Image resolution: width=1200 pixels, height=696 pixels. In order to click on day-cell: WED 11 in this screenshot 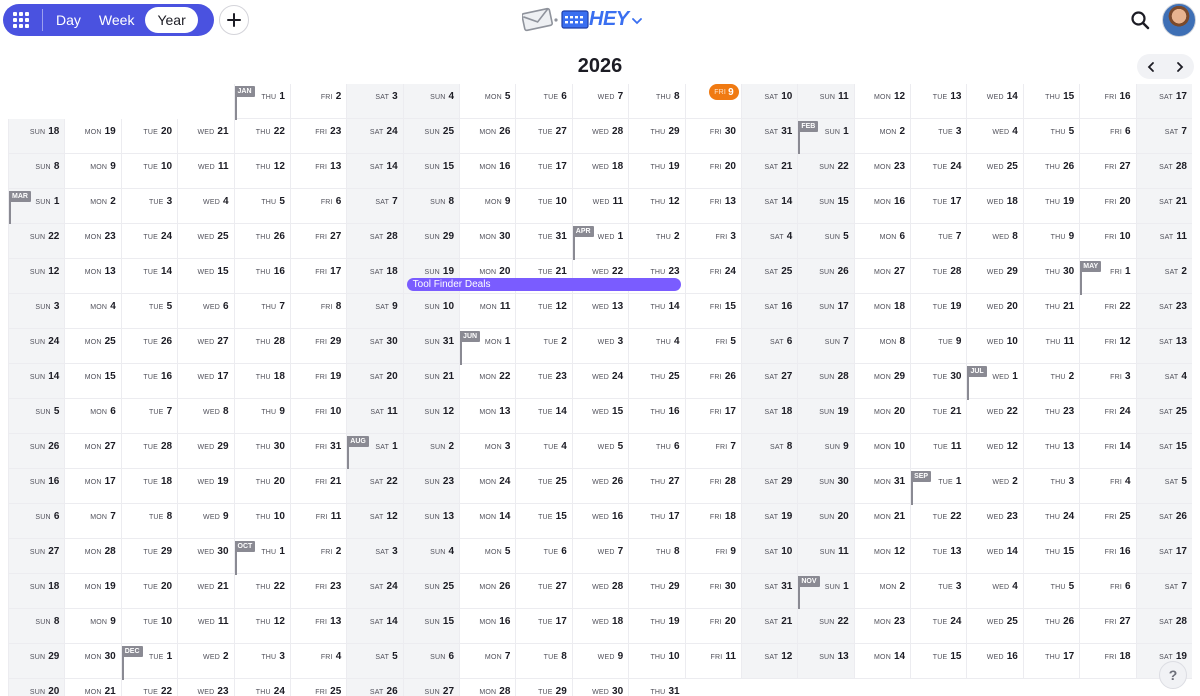, I will do `click(205, 171)`.